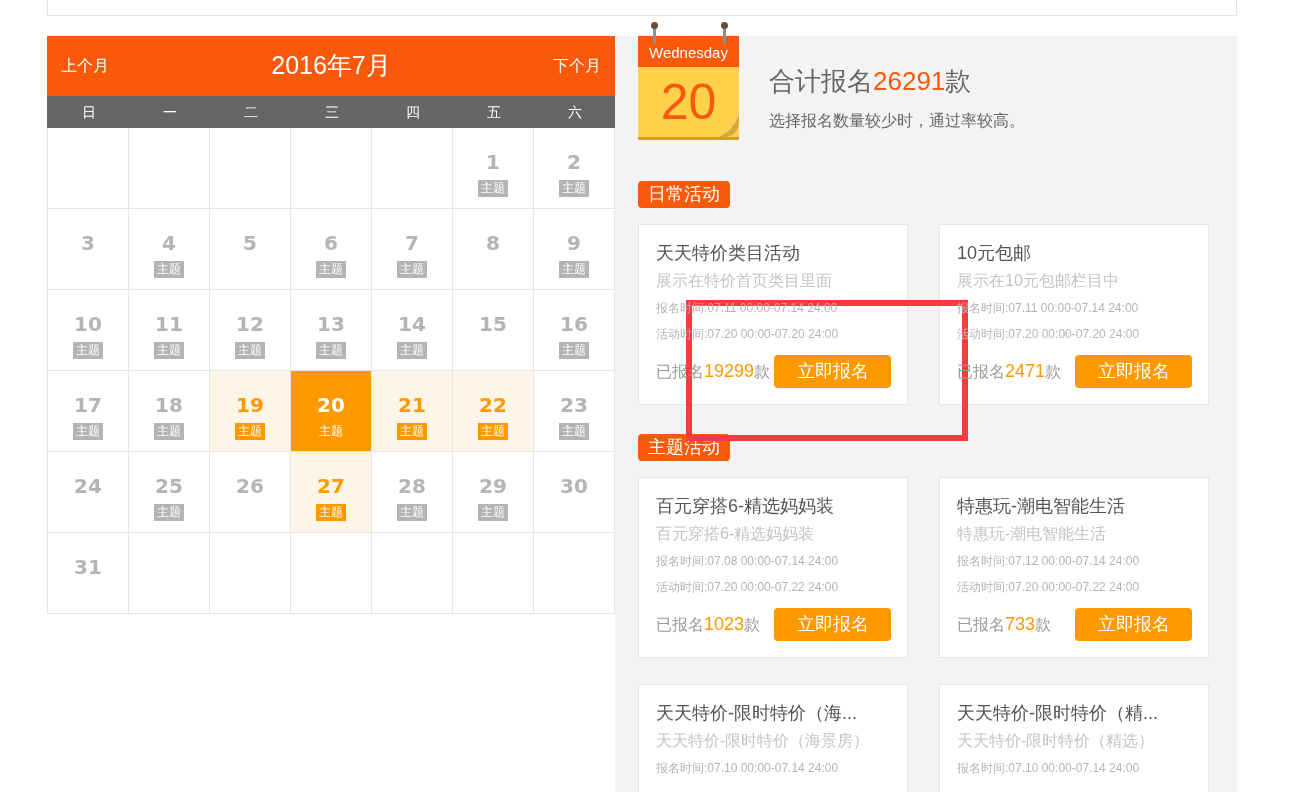  I want to click on calendar-day-cell: 21 主题, so click(412, 411).